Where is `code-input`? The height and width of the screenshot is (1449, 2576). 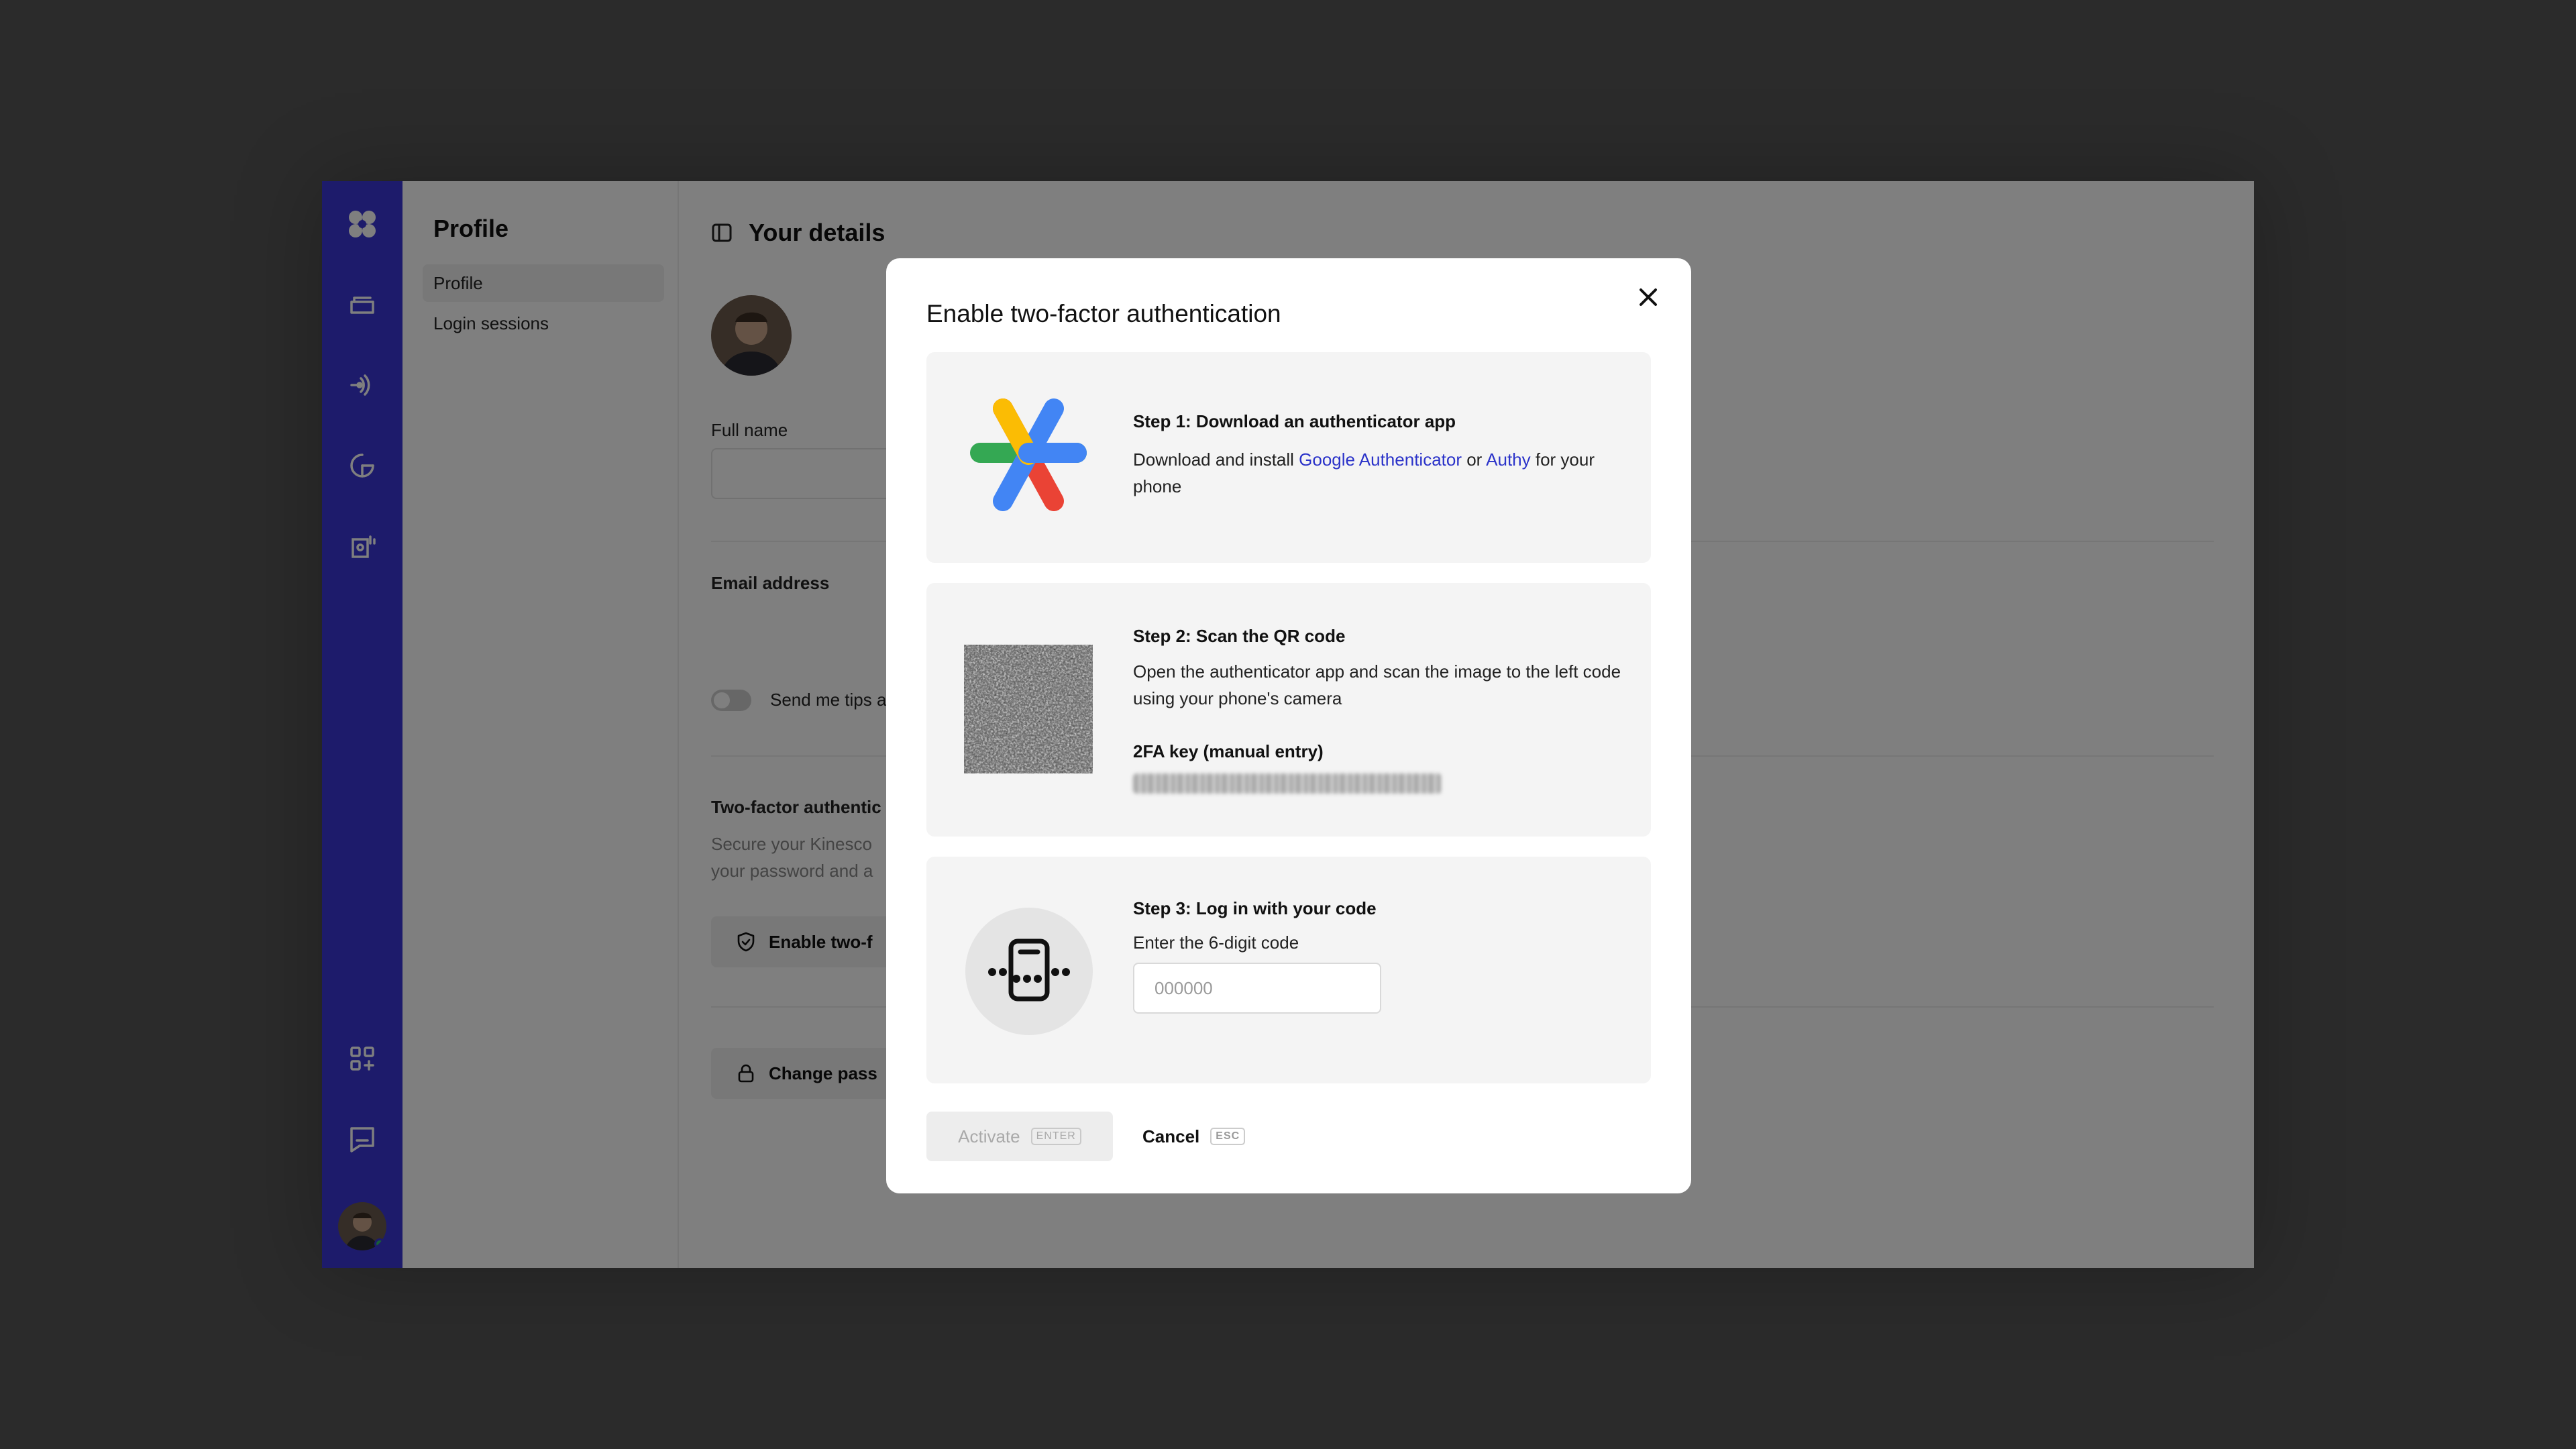 code-input is located at coordinates (1257, 988).